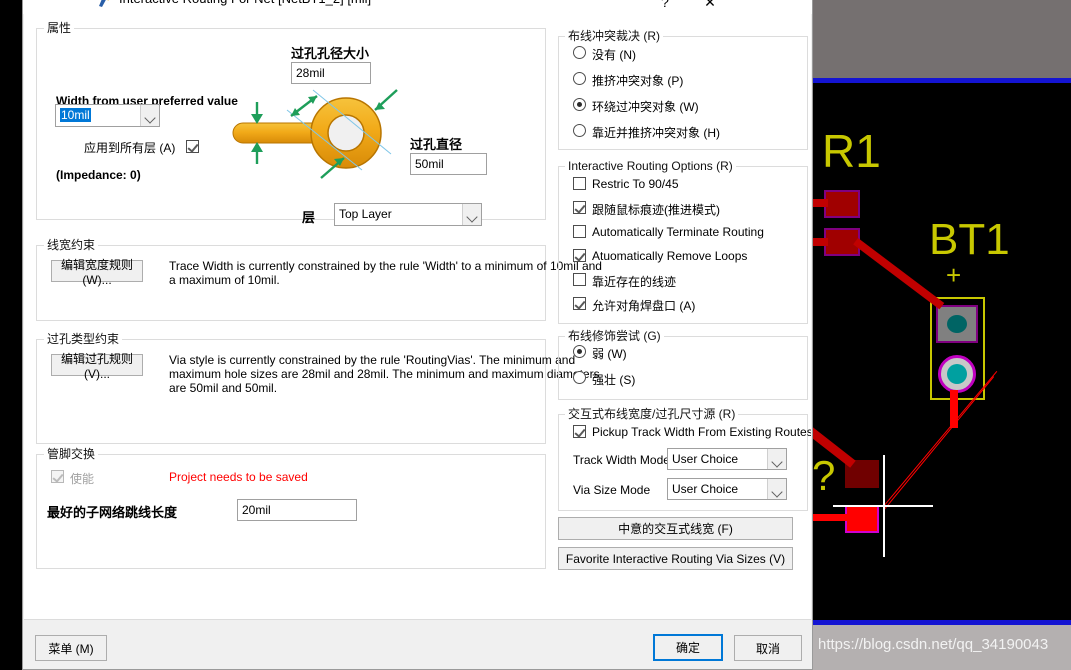 The width and height of the screenshot is (1071, 670). What do you see at coordinates (579, 303) in the screenshot?
I see `option-diagonal-pad-entry-checkbox` at bounding box center [579, 303].